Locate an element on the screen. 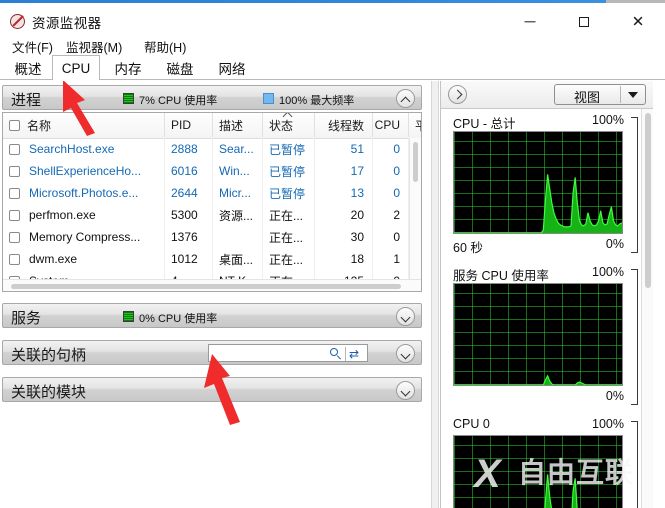 Image resolution: width=665 pixels, height=508 pixels. maximize-button is located at coordinates (584, 21).